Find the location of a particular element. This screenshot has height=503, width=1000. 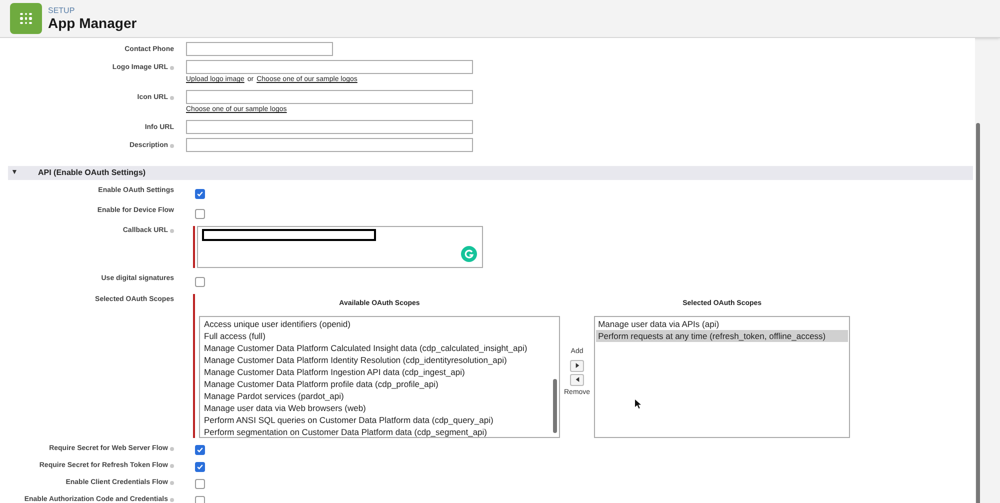

available-scopes-list is located at coordinates (379, 377).